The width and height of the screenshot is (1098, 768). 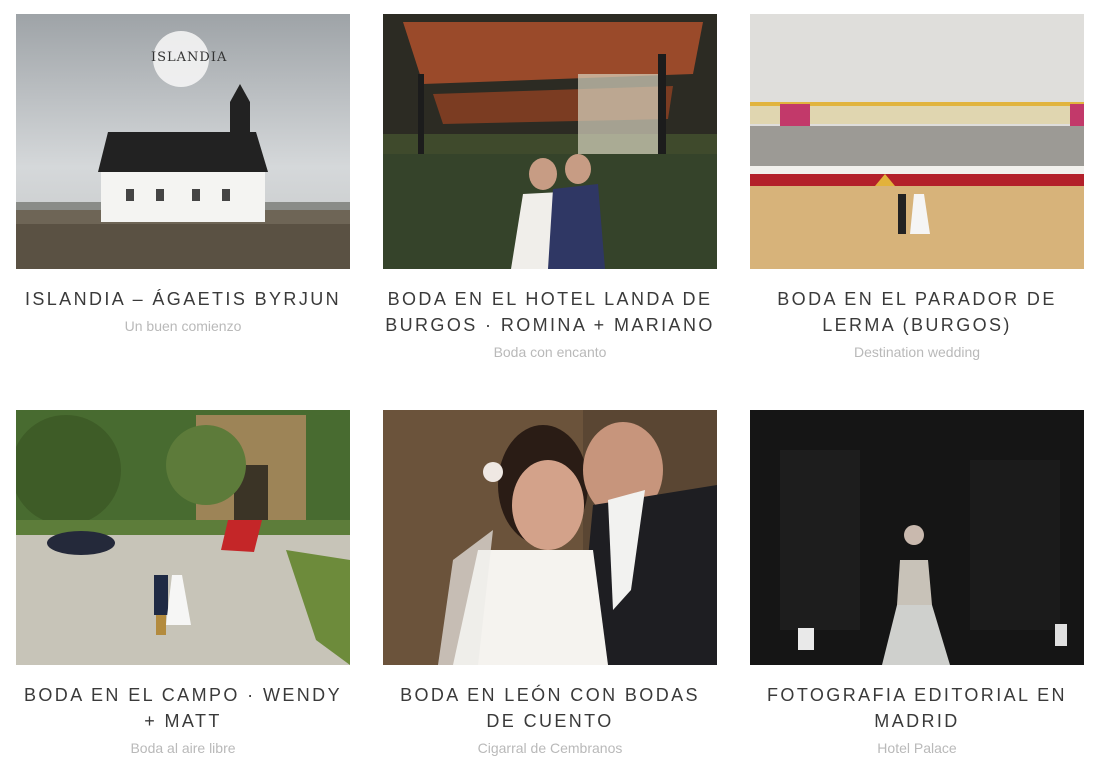 What do you see at coordinates (189, 57) in the screenshot?
I see `islandia-badge-logo: ISLANDIA` at bounding box center [189, 57].